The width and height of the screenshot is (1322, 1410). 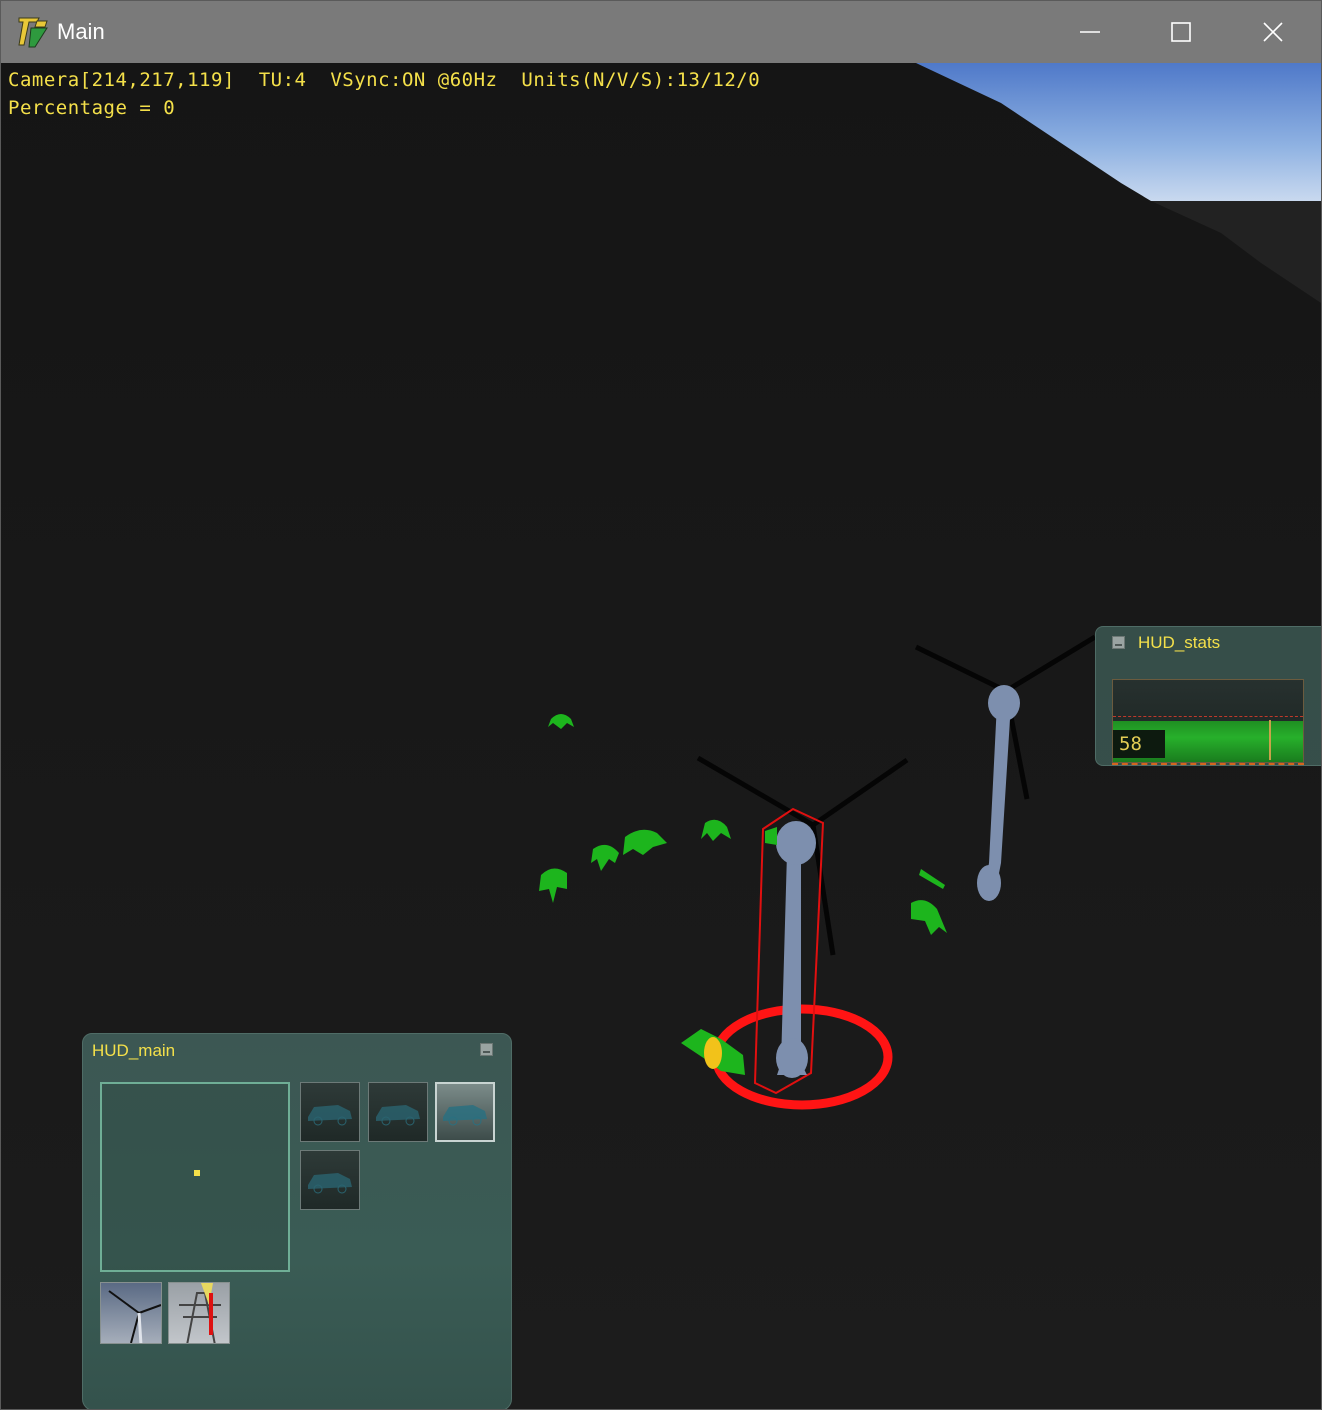 I want to click on wind-turbine-icon, so click(x=131, y=1313).